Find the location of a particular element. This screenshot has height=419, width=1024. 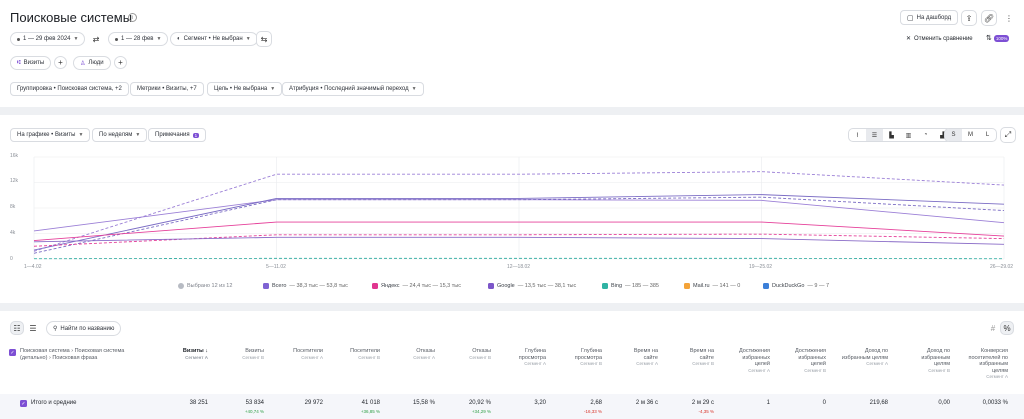

add-visits-filter-icon: + is located at coordinates (60, 62).